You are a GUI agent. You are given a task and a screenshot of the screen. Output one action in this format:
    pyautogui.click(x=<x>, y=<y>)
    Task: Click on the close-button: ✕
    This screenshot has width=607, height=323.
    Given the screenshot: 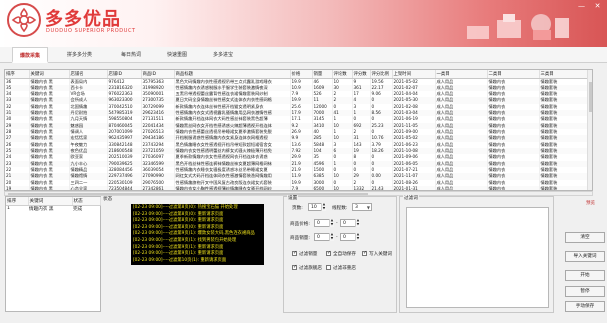 What is the action you would take?
    pyautogui.click(x=597, y=6)
    